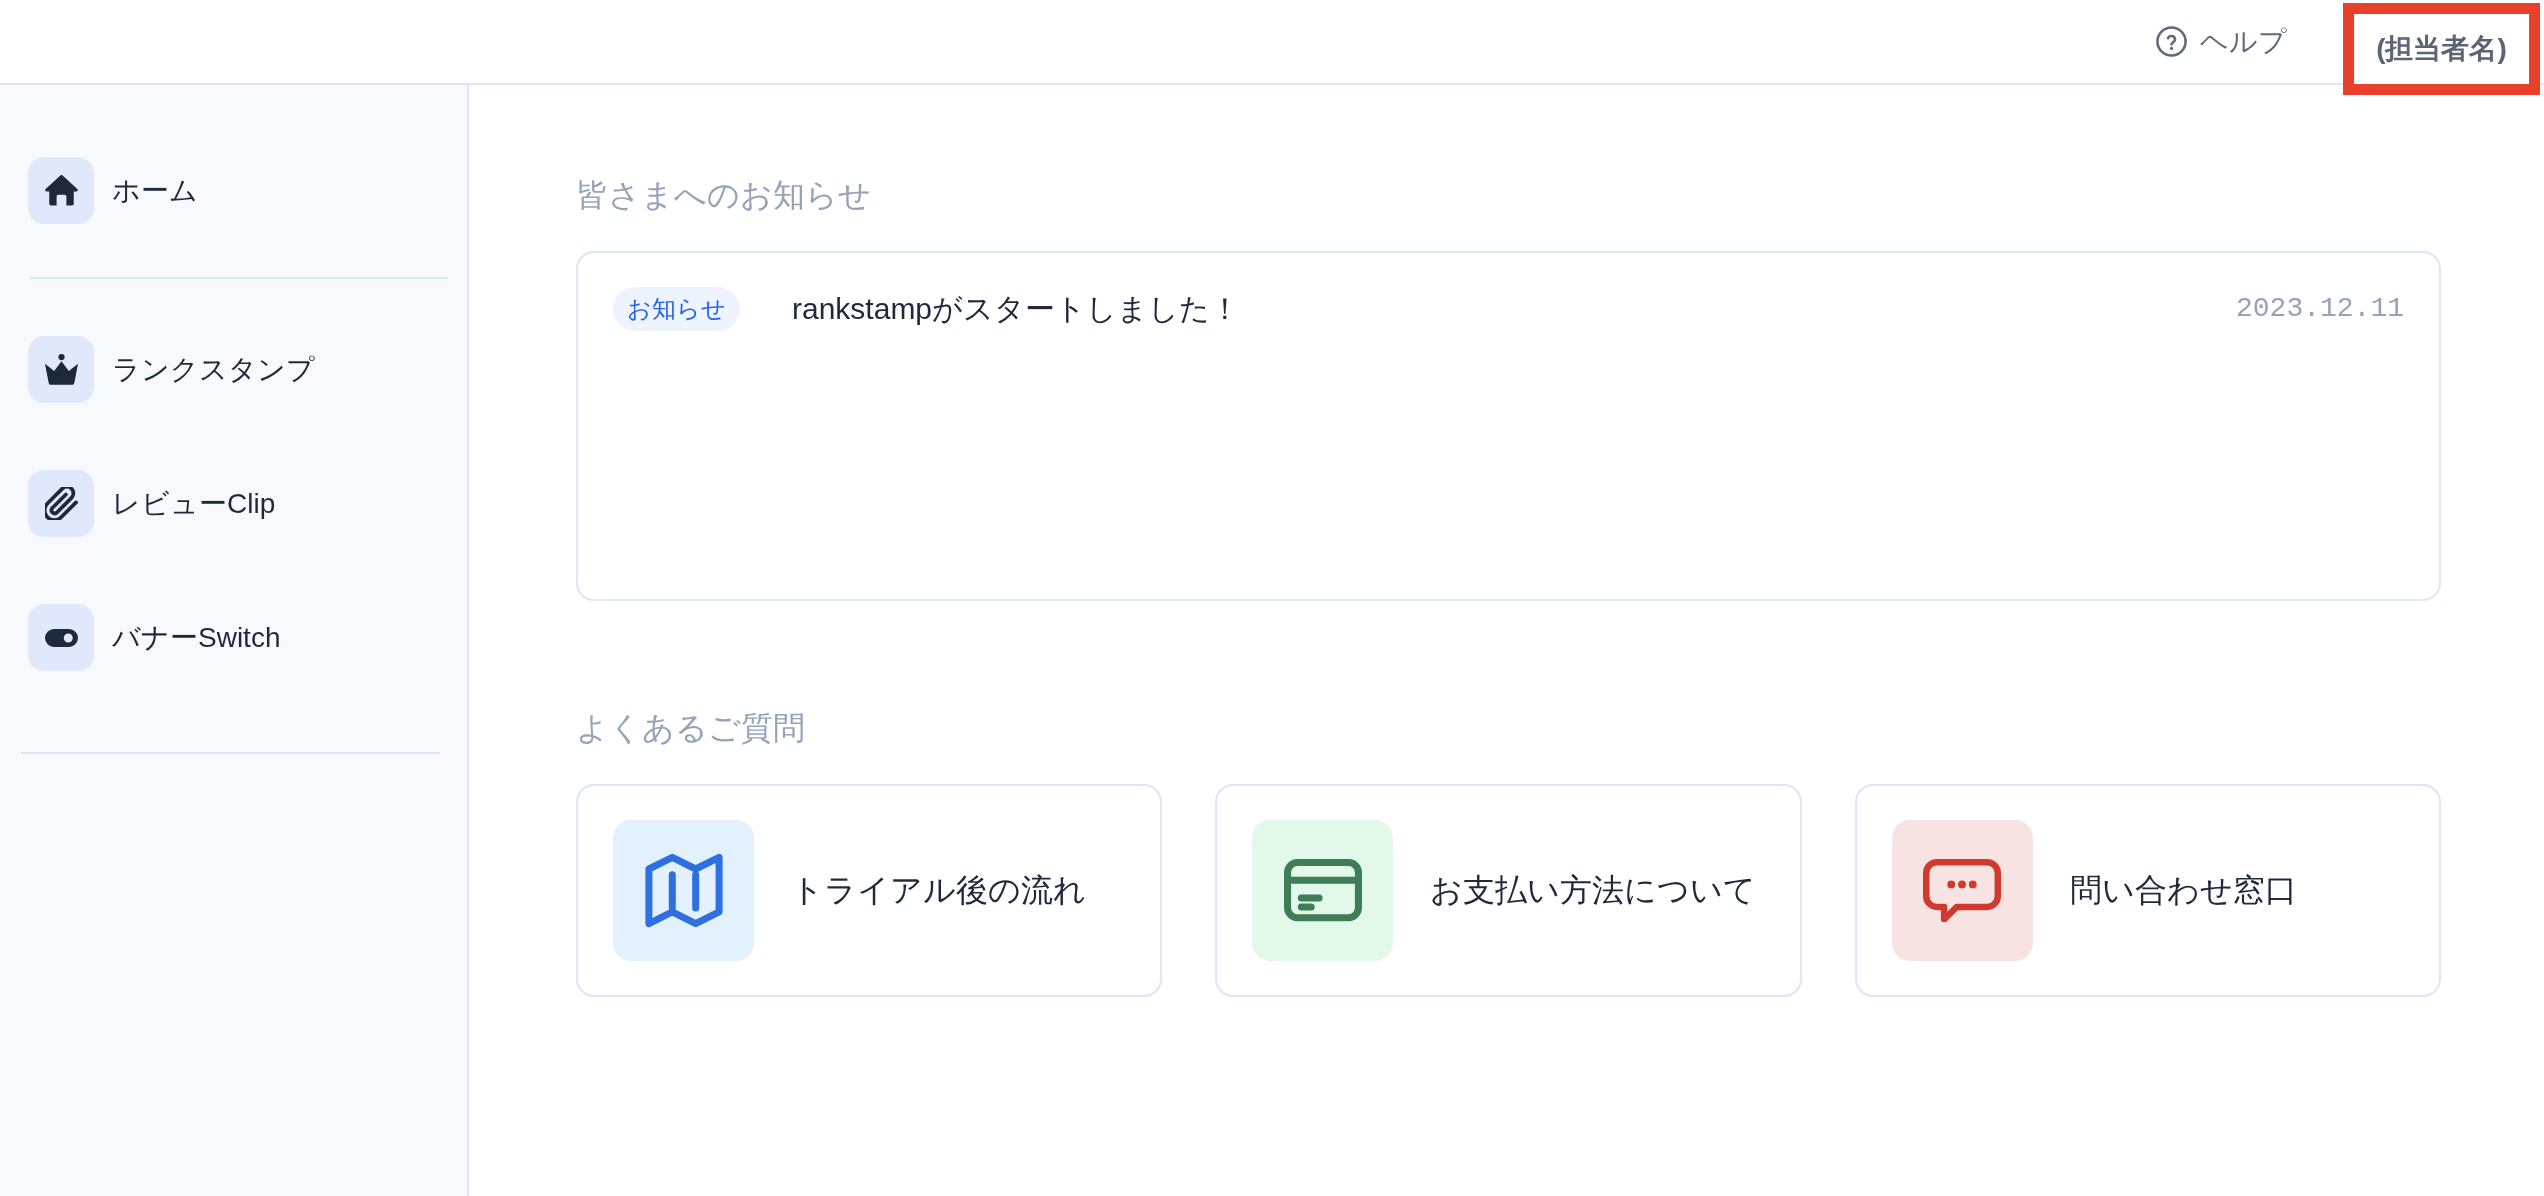  What do you see at coordinates (676, 309) in the screenshot?
I see `category-badge: お知らせ` at bounding box center [676, 309].